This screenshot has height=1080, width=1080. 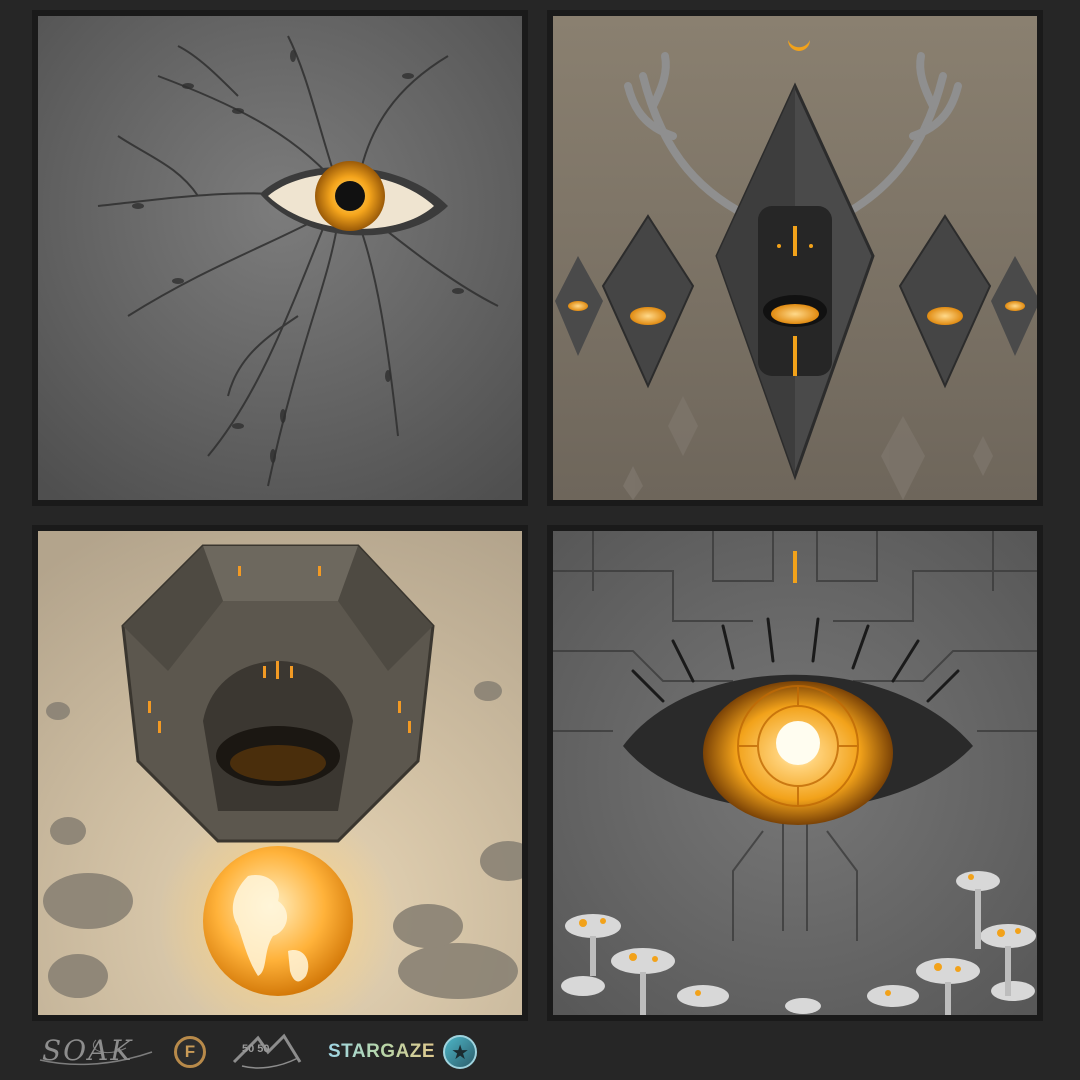 I want to click on signature-text: SOAK, so click(x=88, y=1050).